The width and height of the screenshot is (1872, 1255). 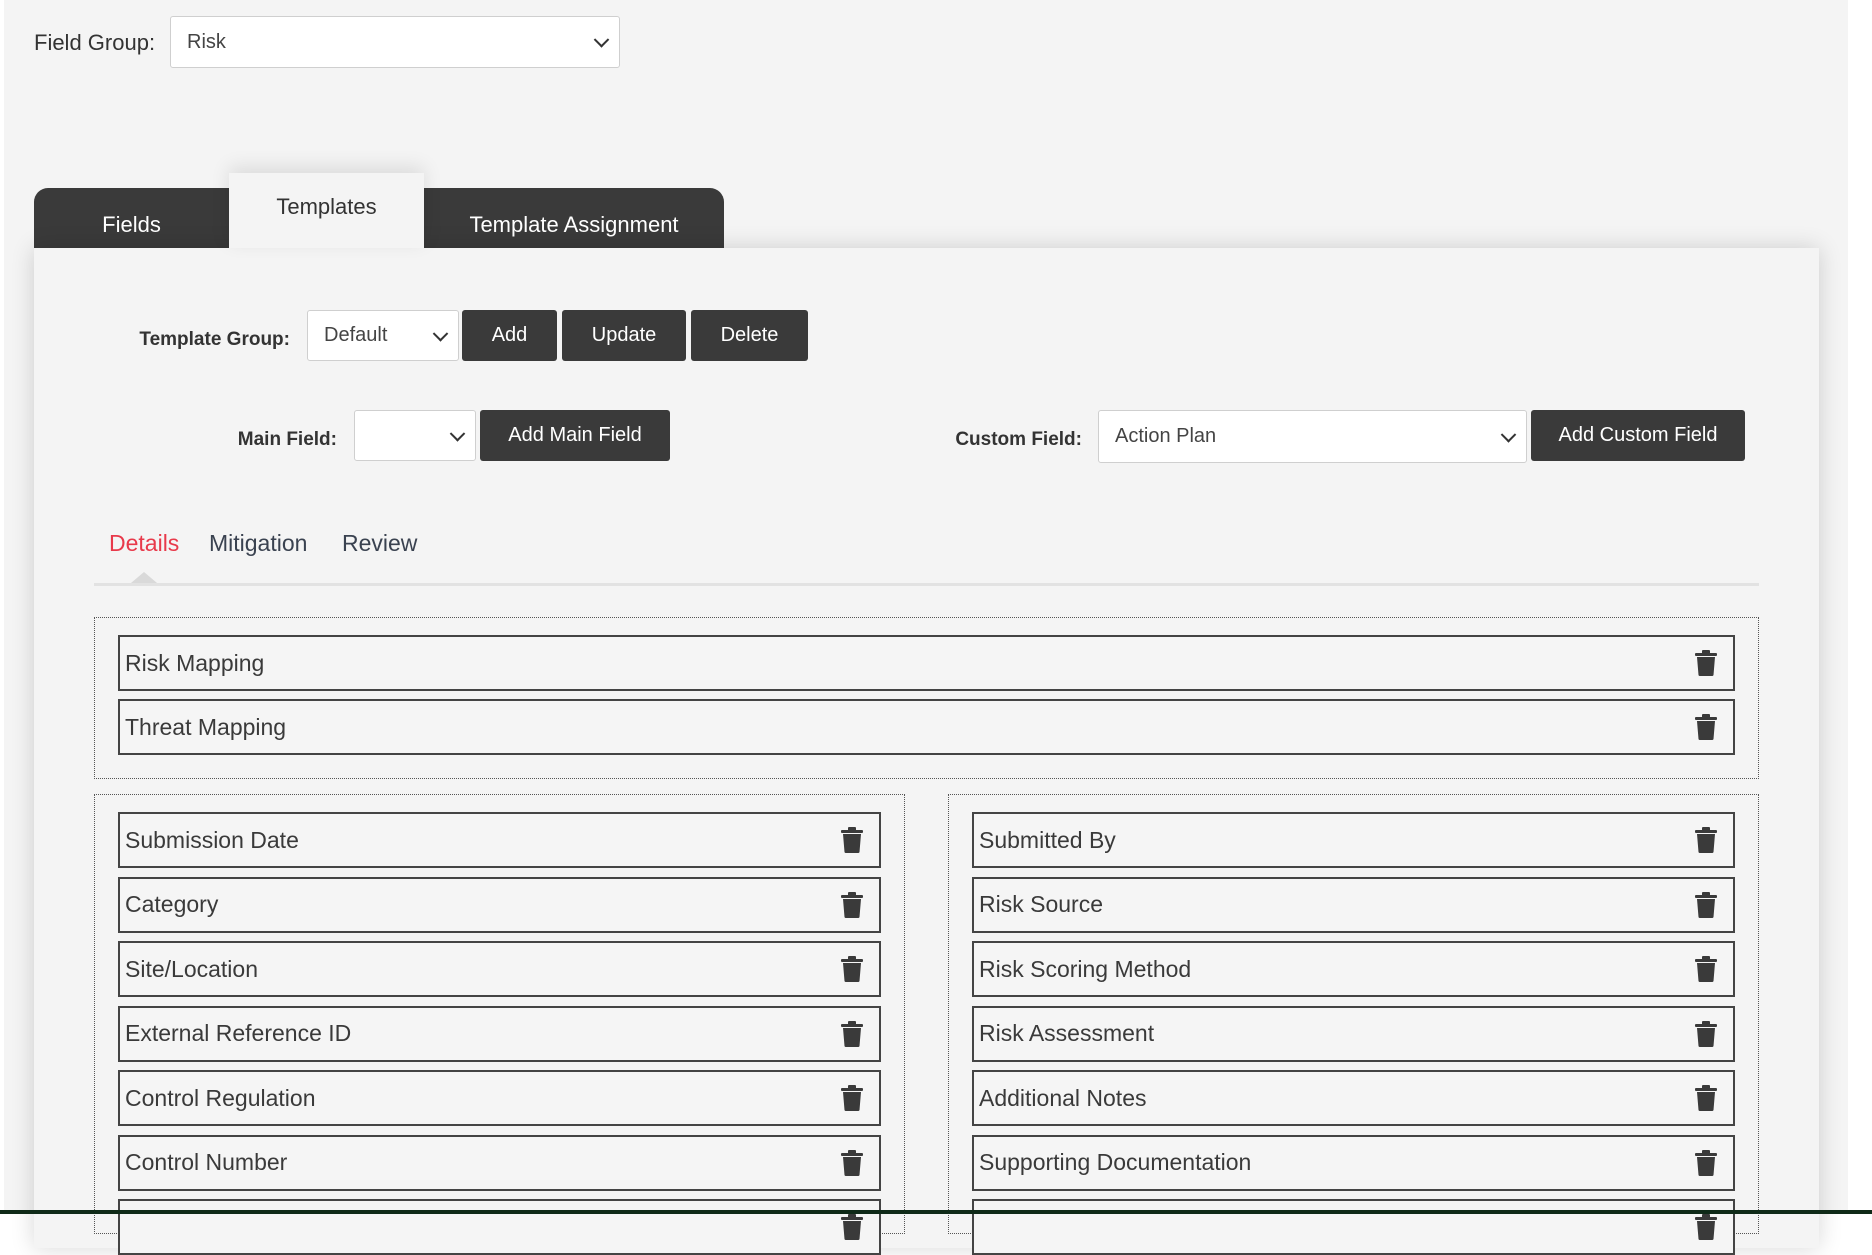 I want to click on field-row-label: Control Number, so click(x=206, y=1162).